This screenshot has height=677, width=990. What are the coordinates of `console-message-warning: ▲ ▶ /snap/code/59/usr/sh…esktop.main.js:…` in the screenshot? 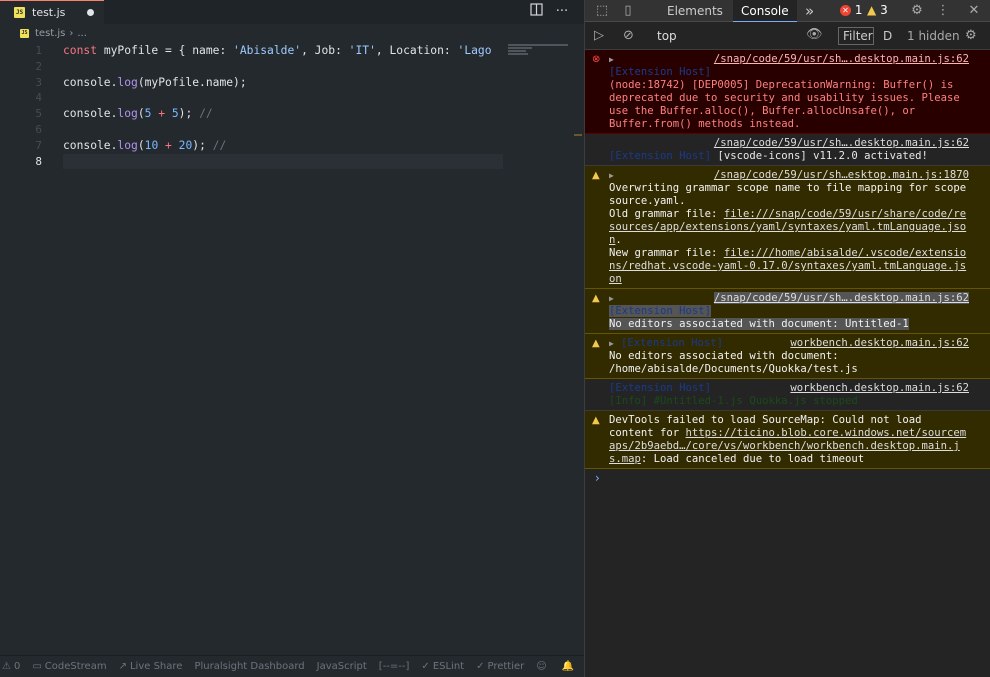 It's located at (787, 227).